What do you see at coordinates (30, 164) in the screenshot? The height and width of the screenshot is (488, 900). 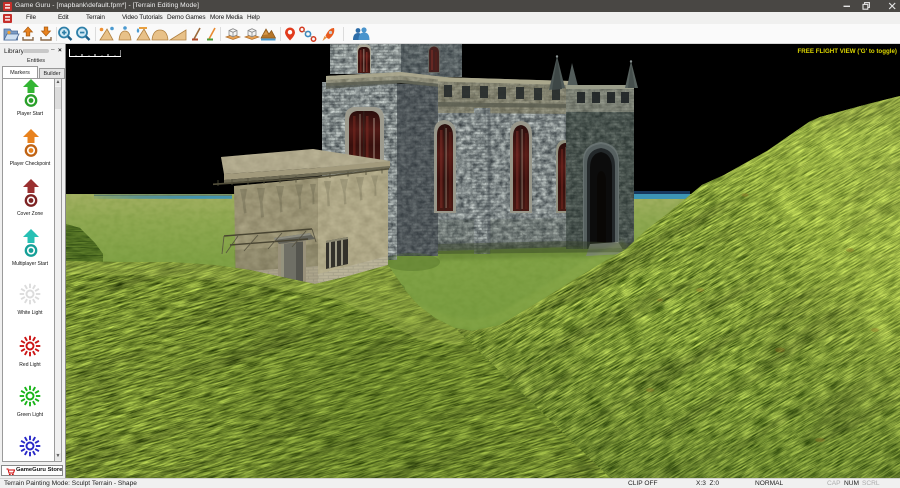 I see `svg-text: Player Checkpoint` at bounding box center [30, 164].